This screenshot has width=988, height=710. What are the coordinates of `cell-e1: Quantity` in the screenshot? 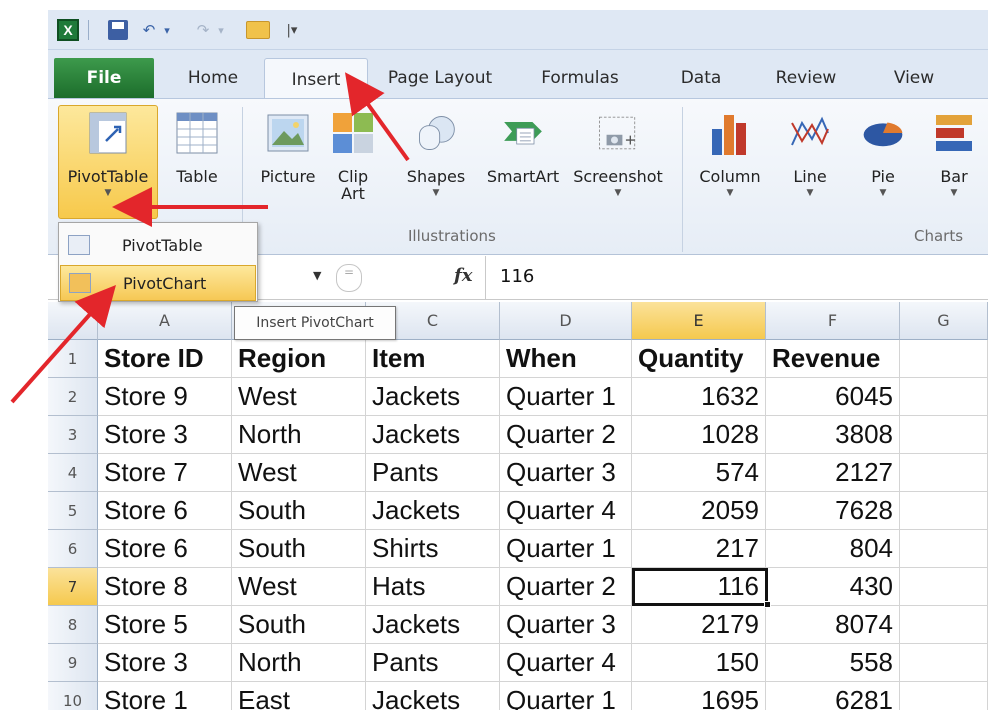 It's located at (699, 359).